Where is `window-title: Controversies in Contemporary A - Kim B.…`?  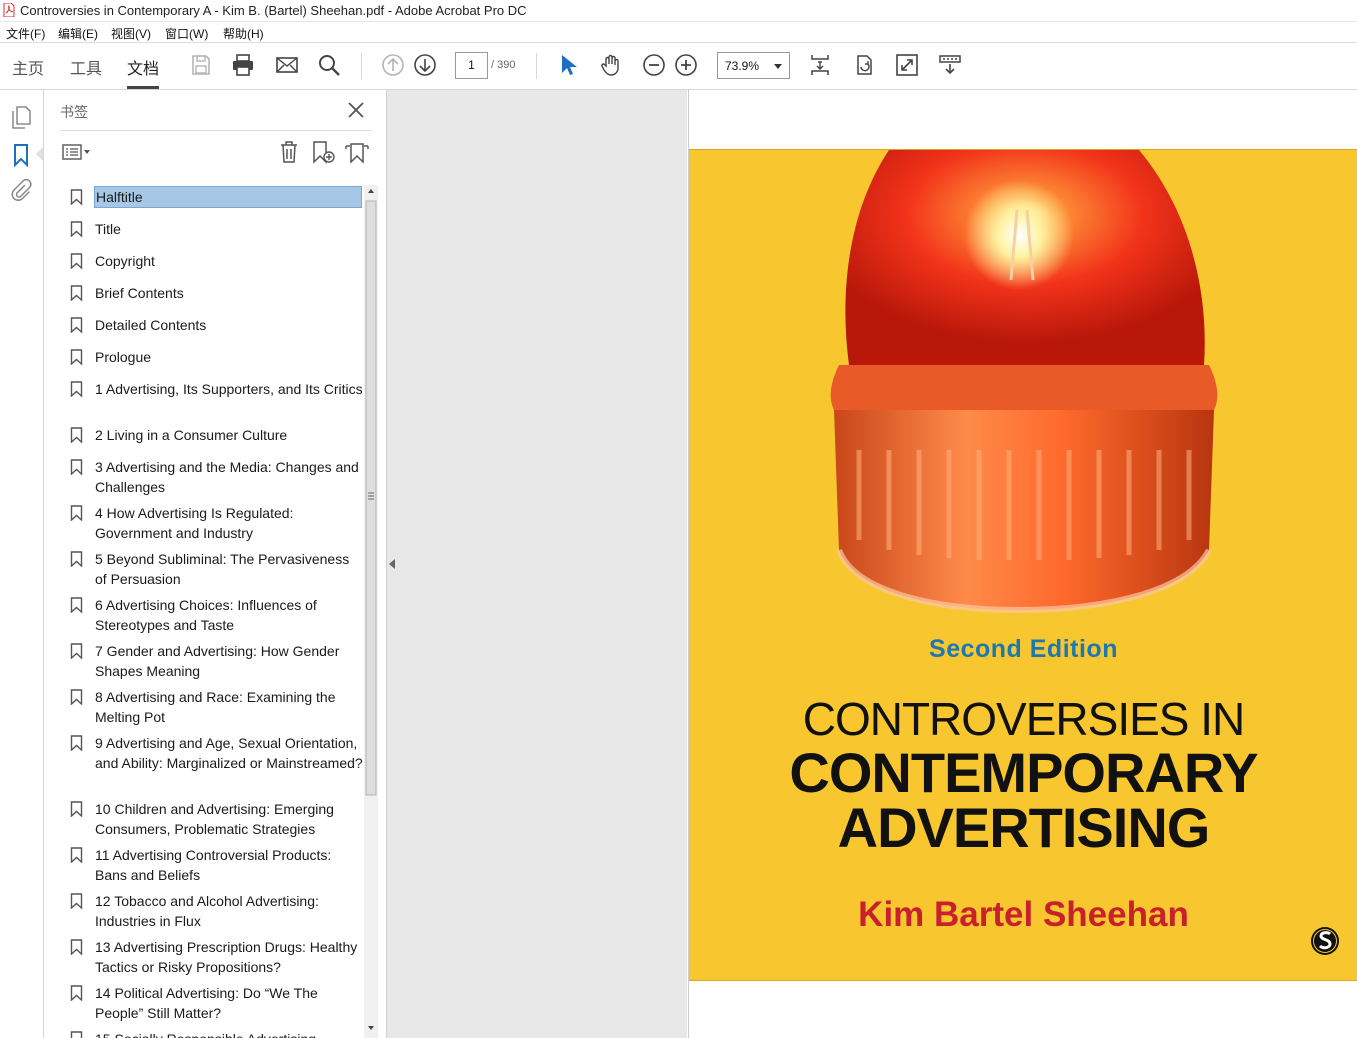
window-title: Controversies in Contemporary A - Kim B.… is located at coordinates (273, 10).